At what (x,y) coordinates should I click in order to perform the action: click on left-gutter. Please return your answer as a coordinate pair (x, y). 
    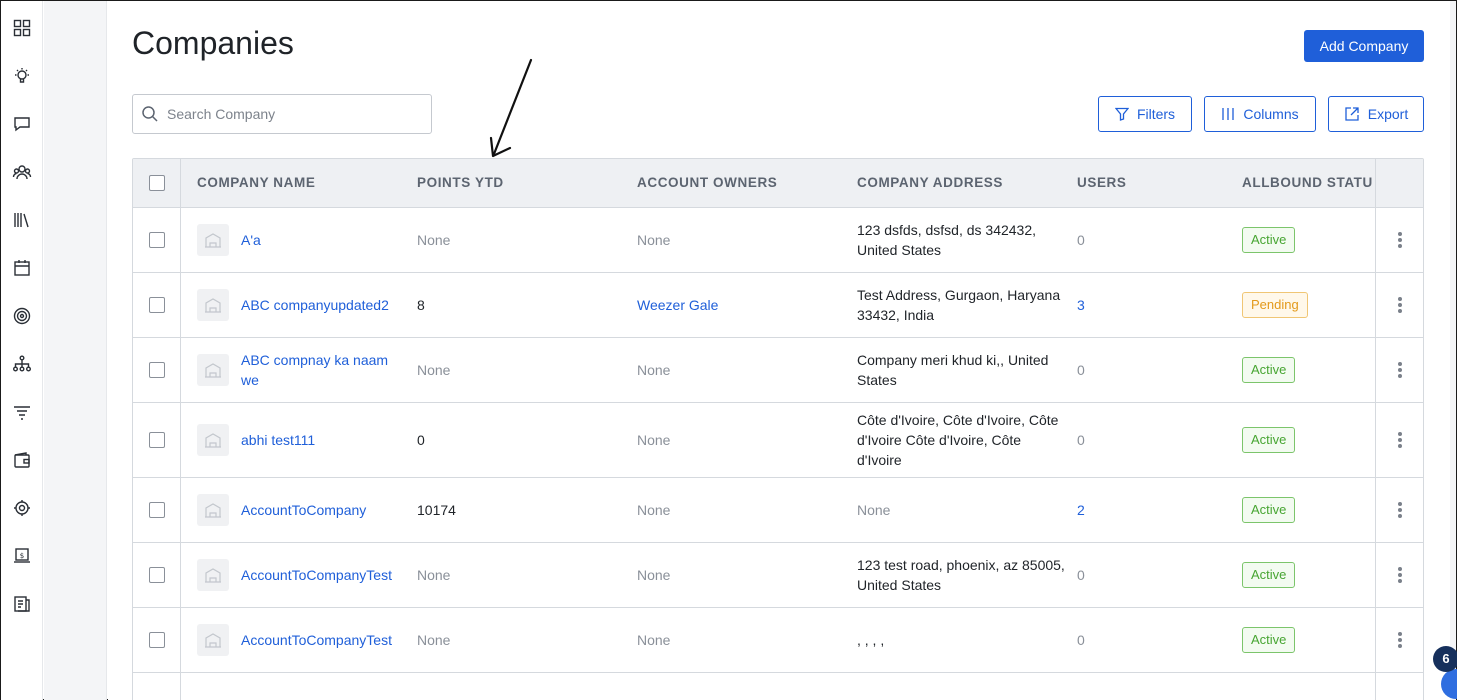
    Looking at the image, I should click on (75, 350).